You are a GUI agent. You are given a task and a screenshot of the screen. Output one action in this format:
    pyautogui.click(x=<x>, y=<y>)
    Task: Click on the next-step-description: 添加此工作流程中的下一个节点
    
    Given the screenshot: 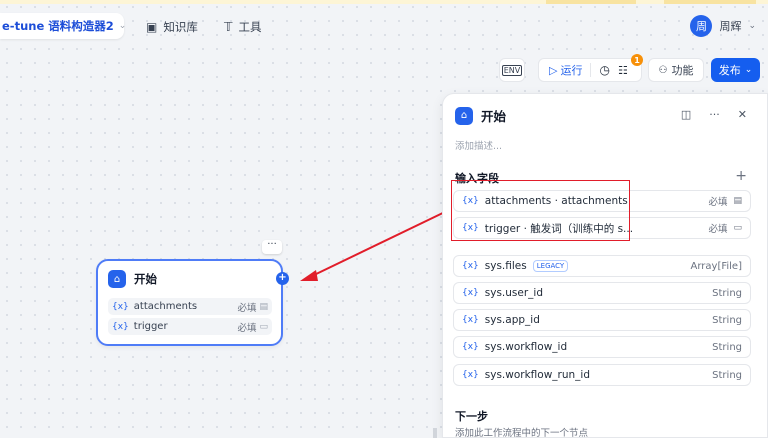 What is the action you would take?
    pyautogui.click(x=522, y=433)
    